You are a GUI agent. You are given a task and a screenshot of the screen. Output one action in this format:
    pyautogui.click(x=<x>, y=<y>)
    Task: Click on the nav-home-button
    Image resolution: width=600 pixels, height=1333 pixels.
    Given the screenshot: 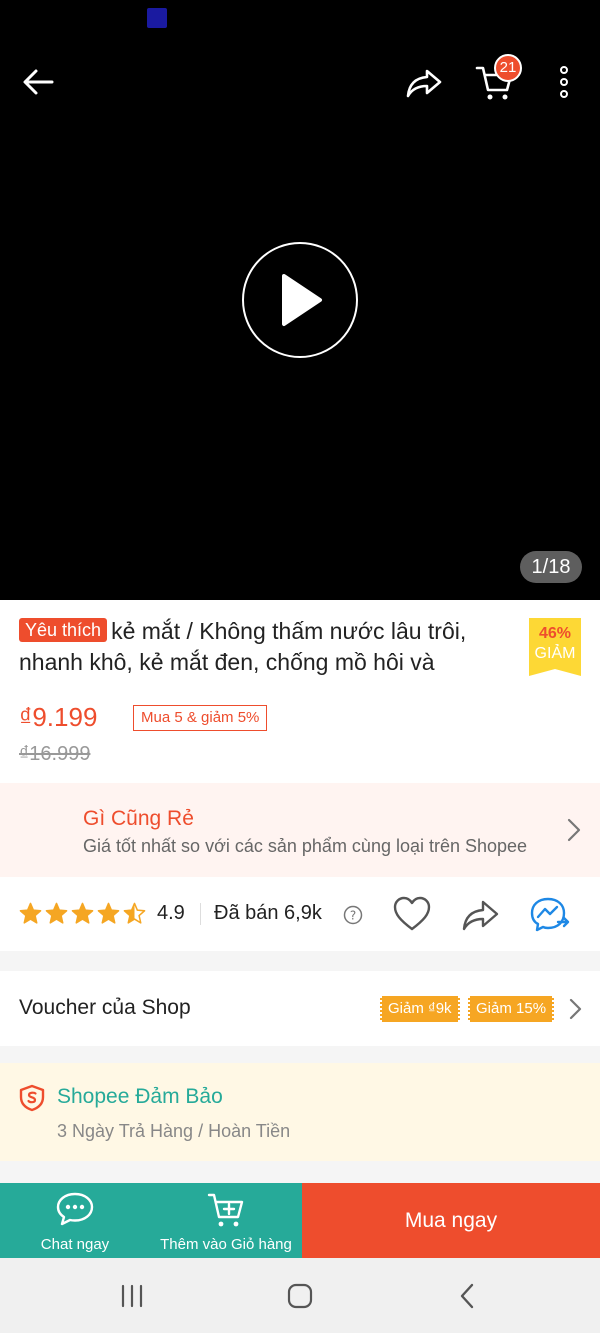 What is the action you would take?
    pyautogui.click(x=300, y=1296)
    